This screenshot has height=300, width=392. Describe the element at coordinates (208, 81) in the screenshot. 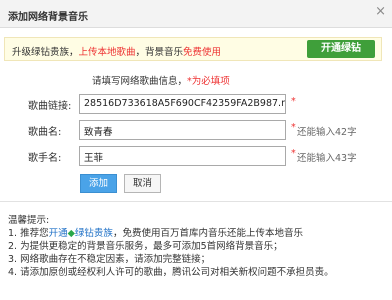

I see `required-note: *为必填项` at that location.